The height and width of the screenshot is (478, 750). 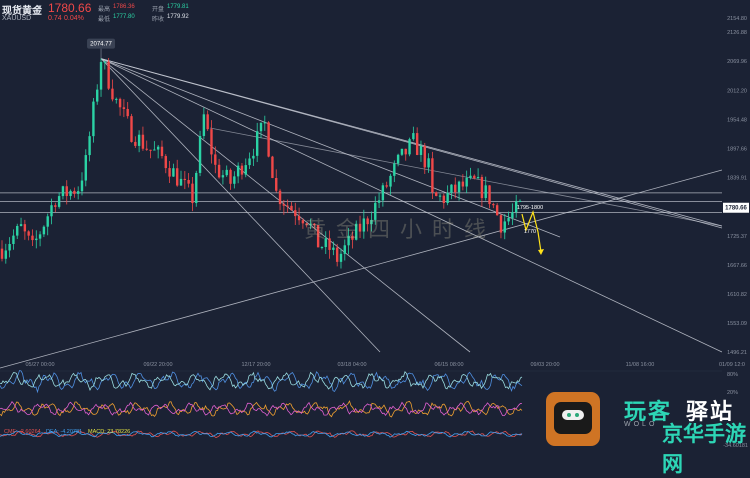 I want to click on gamepad-icon, so click(x=573, y=419).